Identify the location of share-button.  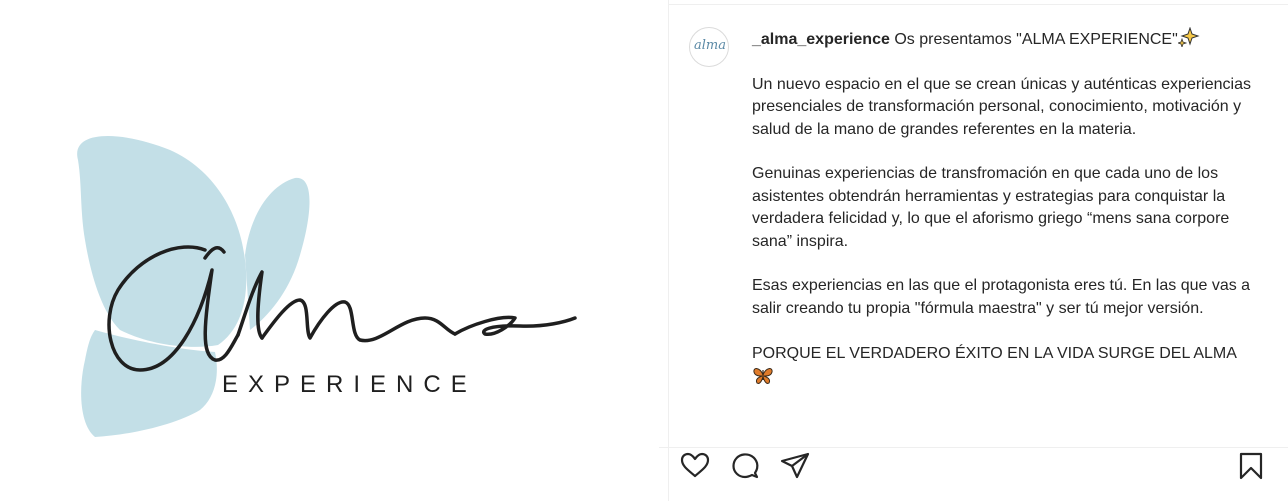
(795, 466).